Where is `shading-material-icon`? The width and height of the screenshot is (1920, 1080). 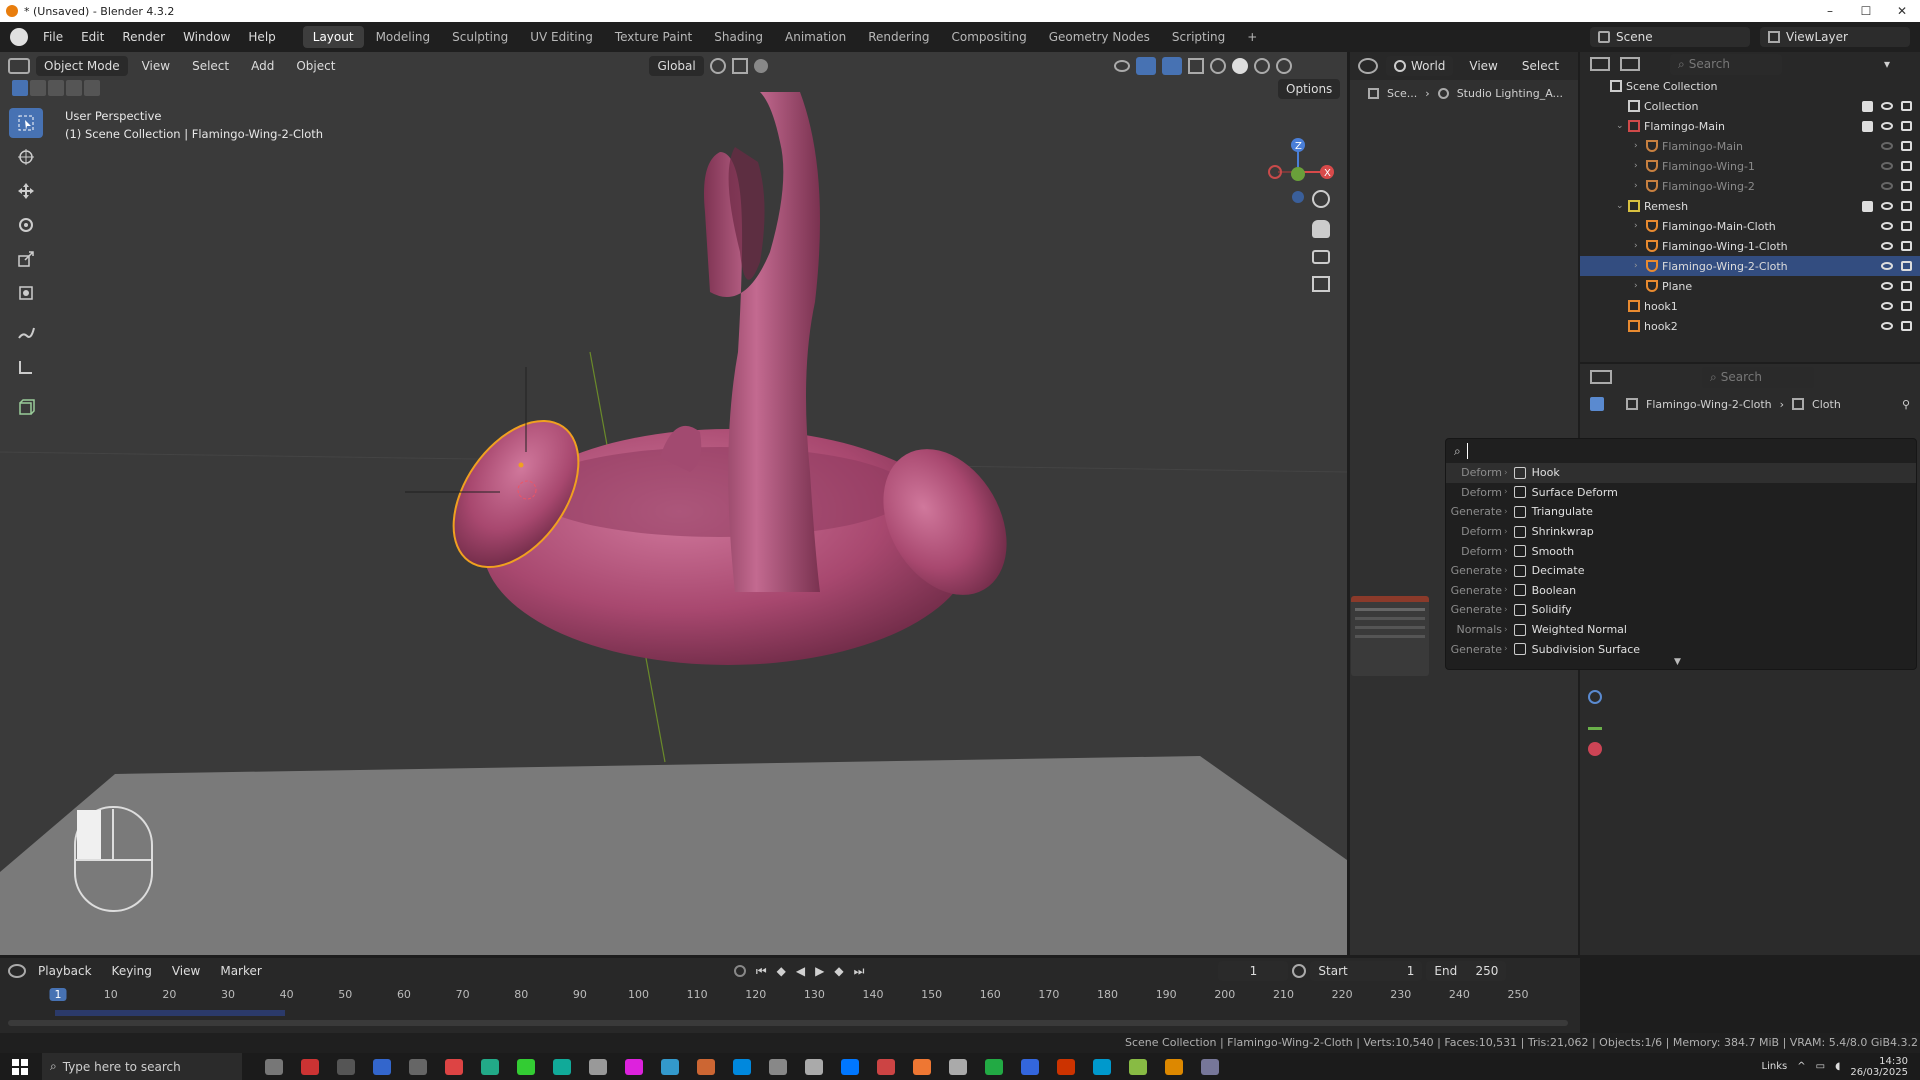 shading-material-icon is located at coordinates (1261, 66).